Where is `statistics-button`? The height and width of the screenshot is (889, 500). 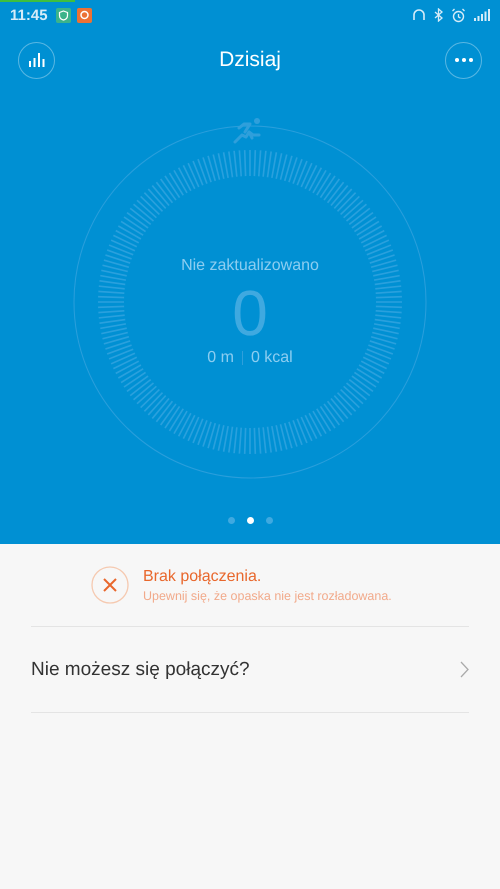 statistics-button is located at coordinates (36, 60).